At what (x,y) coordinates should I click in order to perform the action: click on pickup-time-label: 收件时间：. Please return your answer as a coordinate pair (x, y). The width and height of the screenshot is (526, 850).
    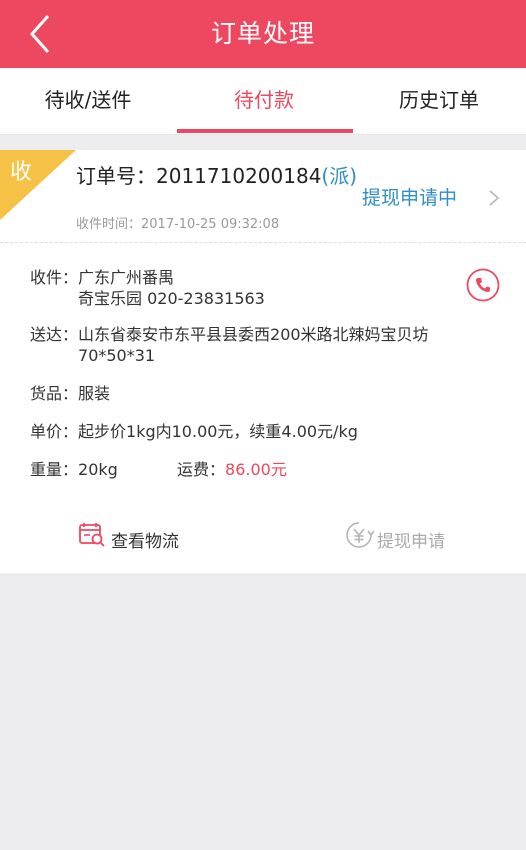
    Looking at the image, I should click on (109, 224).